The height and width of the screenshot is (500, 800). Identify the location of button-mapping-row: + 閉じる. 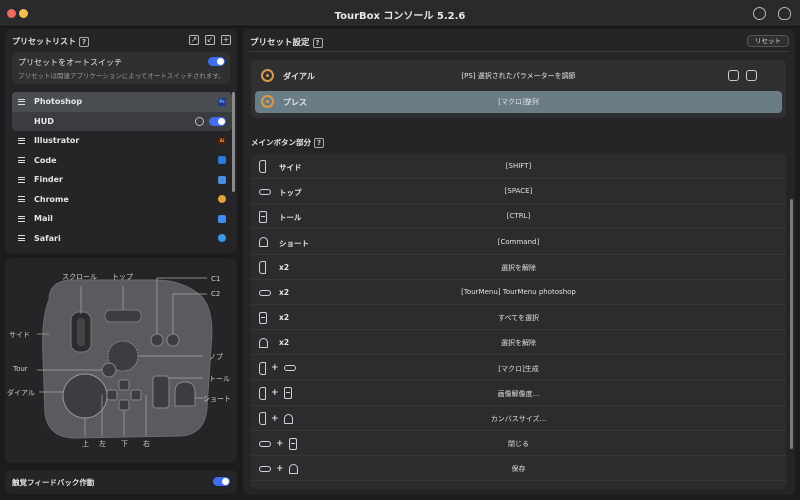
(518, 444).